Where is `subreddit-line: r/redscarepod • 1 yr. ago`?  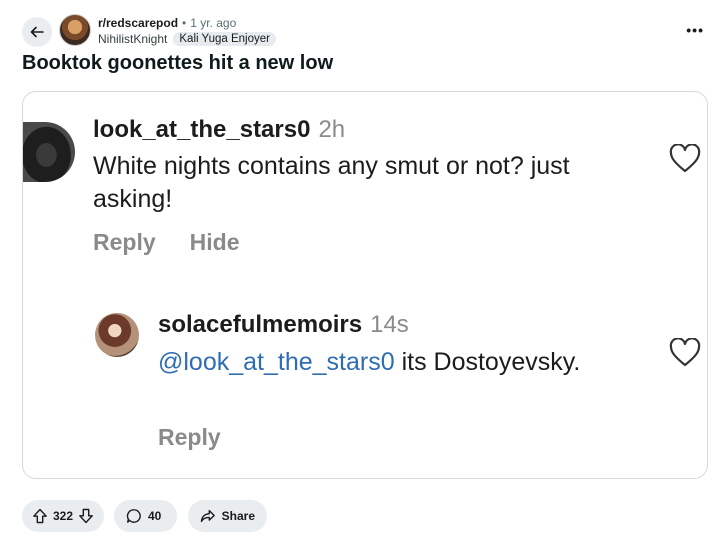 subreddit-line: r/redscarepod • 1 yr. ago is located at coordinates (167, 23).